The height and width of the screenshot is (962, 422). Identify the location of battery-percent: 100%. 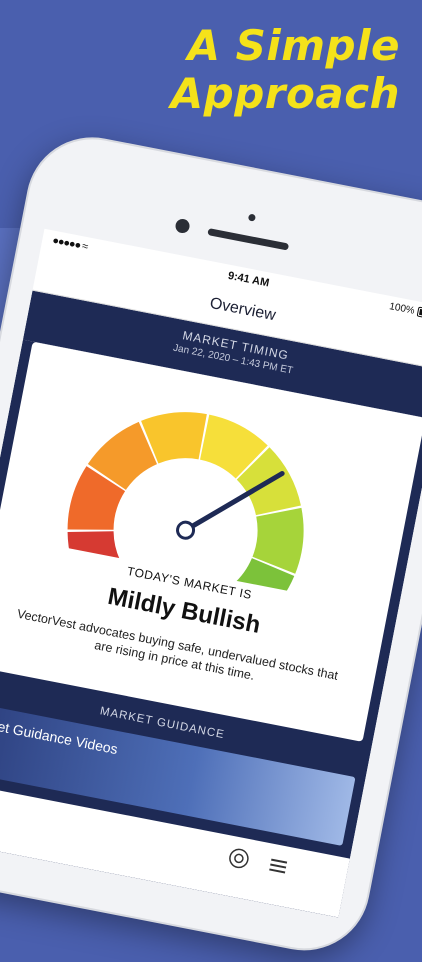
(402, 309).